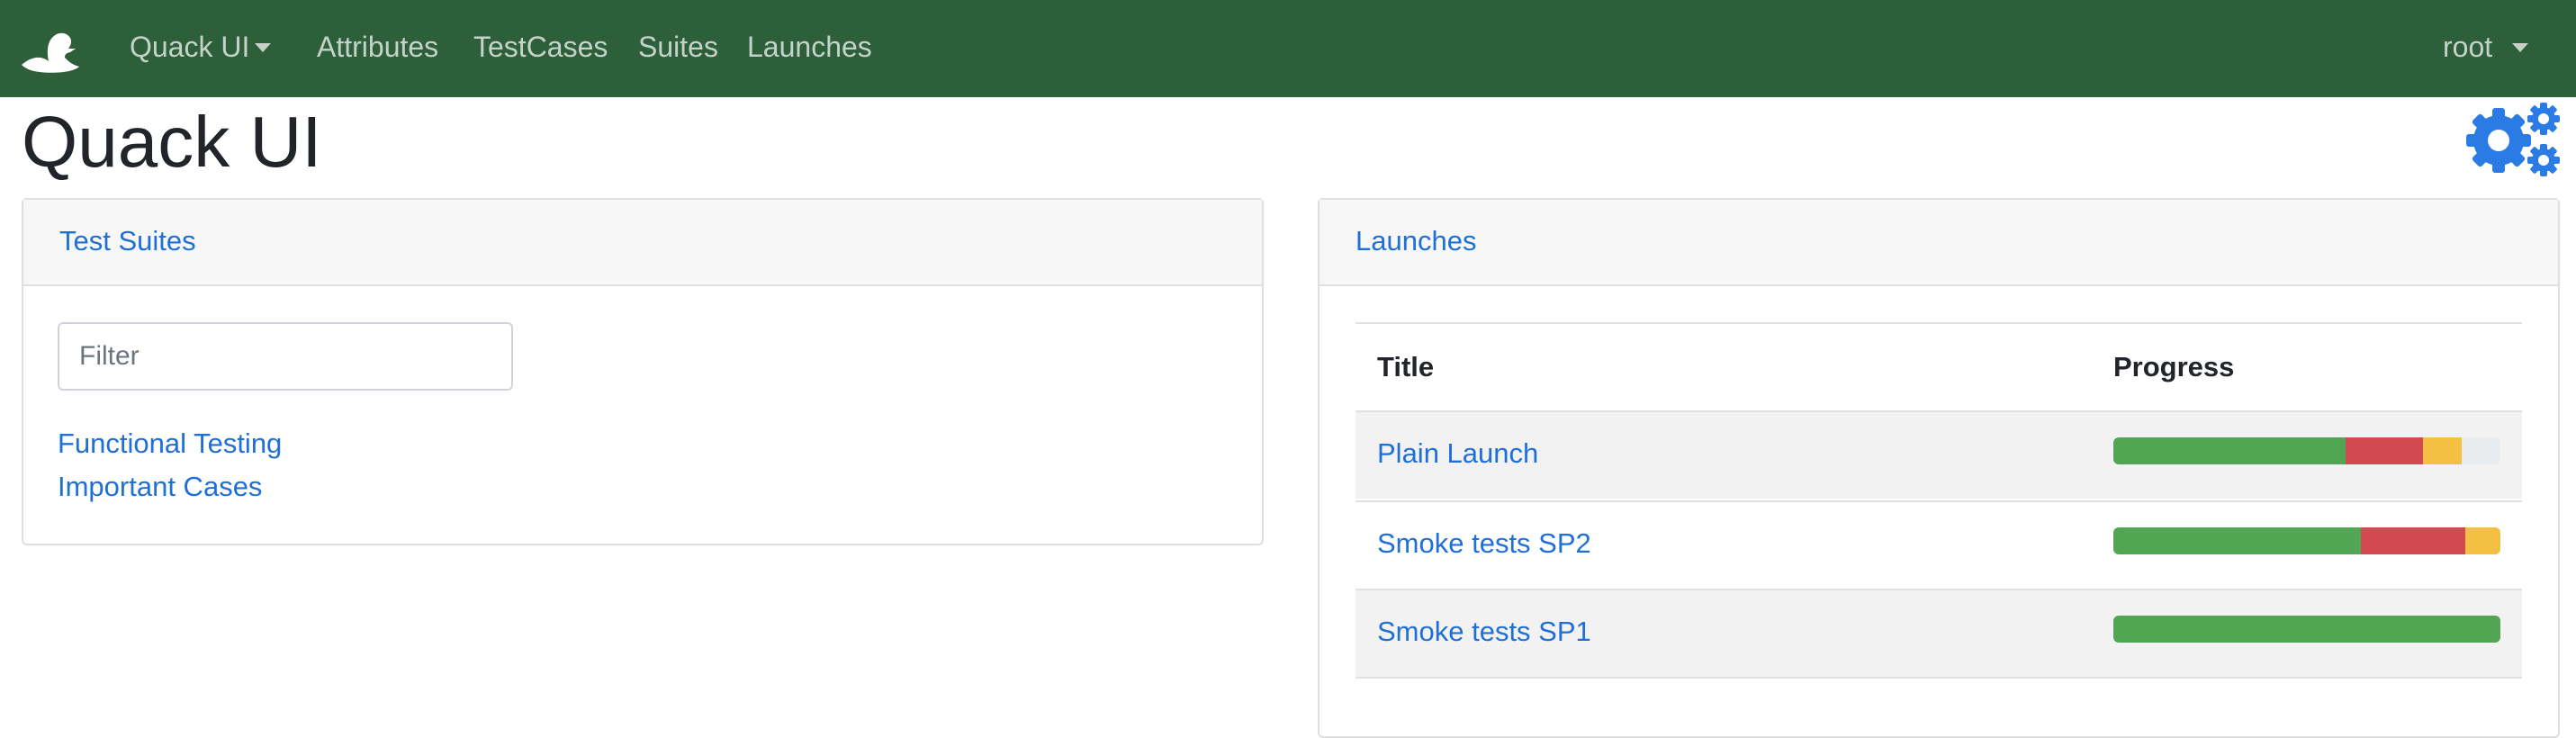 The width and height of the screenshot is (2576, 738). I want to click on launch-link: Plain Launch, so click(1457, 454).